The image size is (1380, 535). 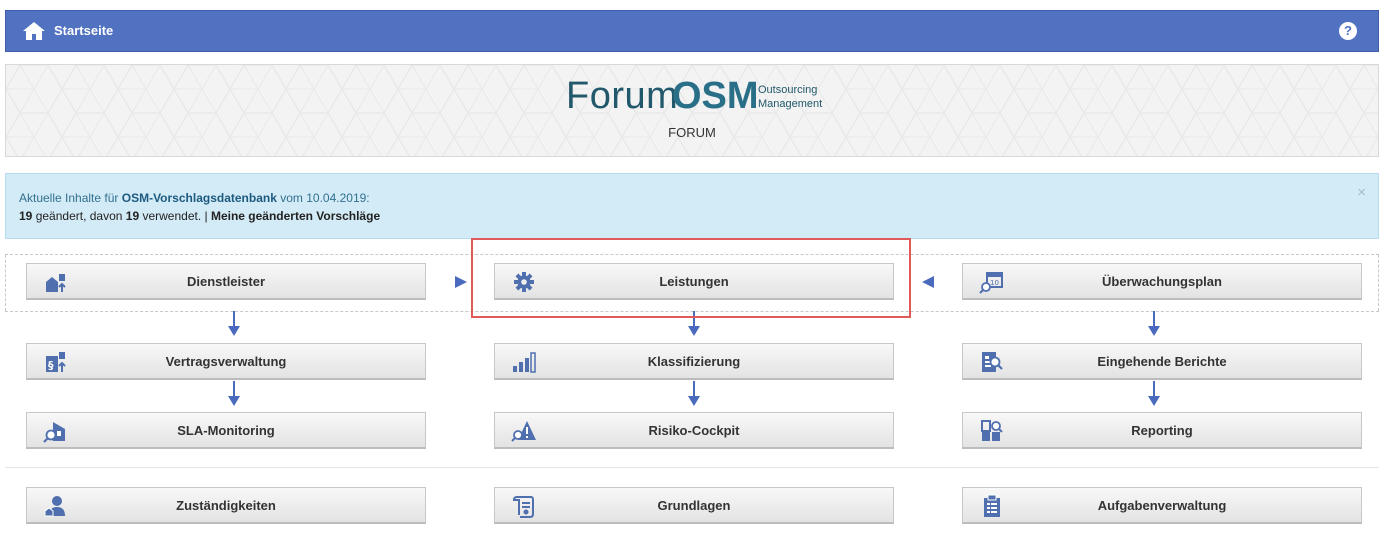 I want to click on close-icon: ×, so click(x=1361, y=192).